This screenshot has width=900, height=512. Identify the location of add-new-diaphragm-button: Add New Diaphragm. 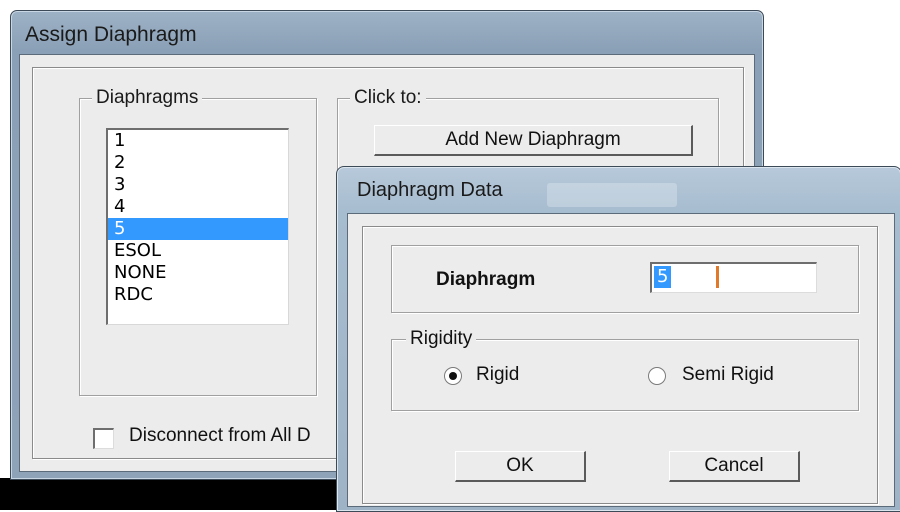
(533, 140).